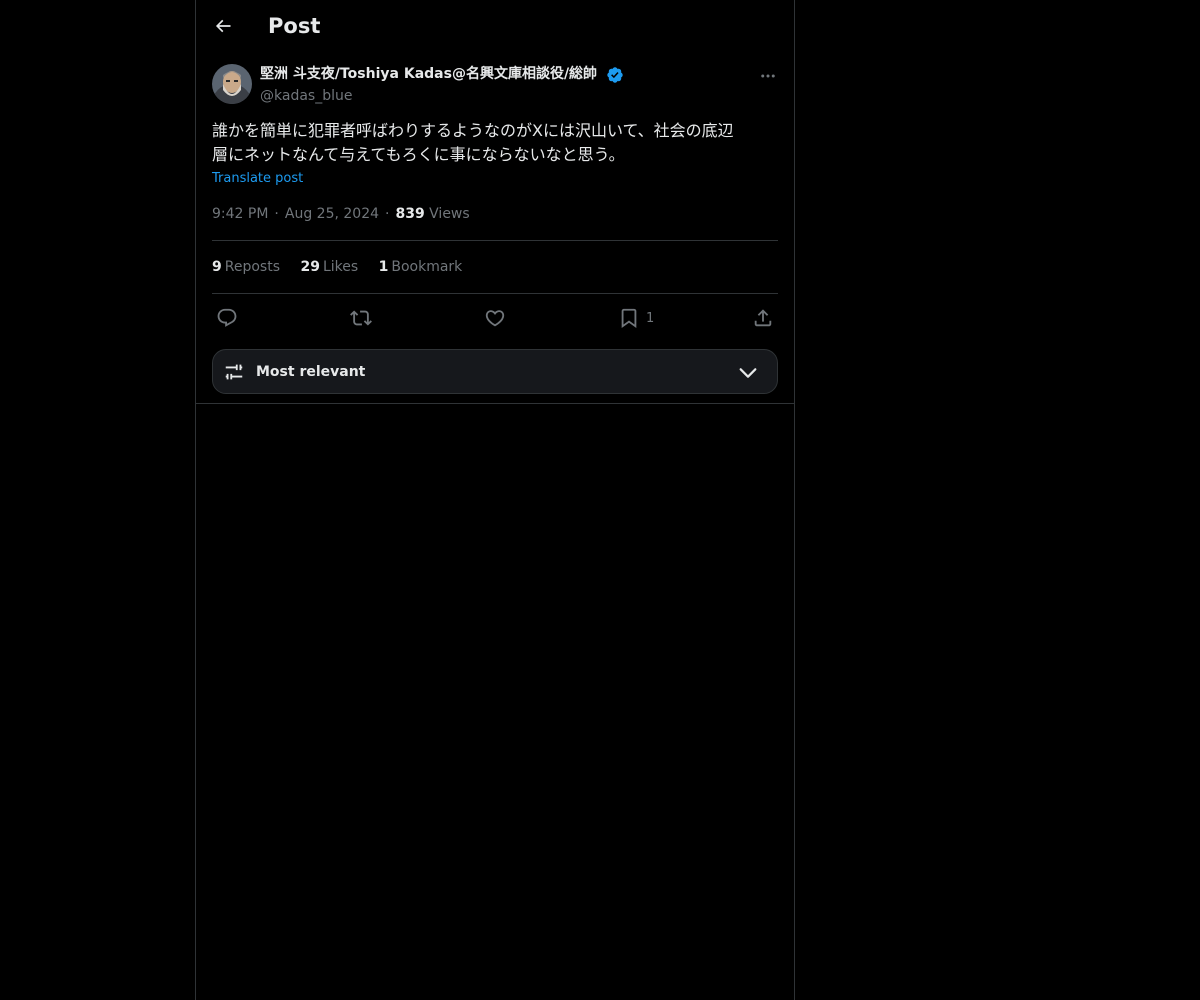 The width and height of the screenshot is (1200, 1000). I want to click on top-bar: Post, so click(495, 26).